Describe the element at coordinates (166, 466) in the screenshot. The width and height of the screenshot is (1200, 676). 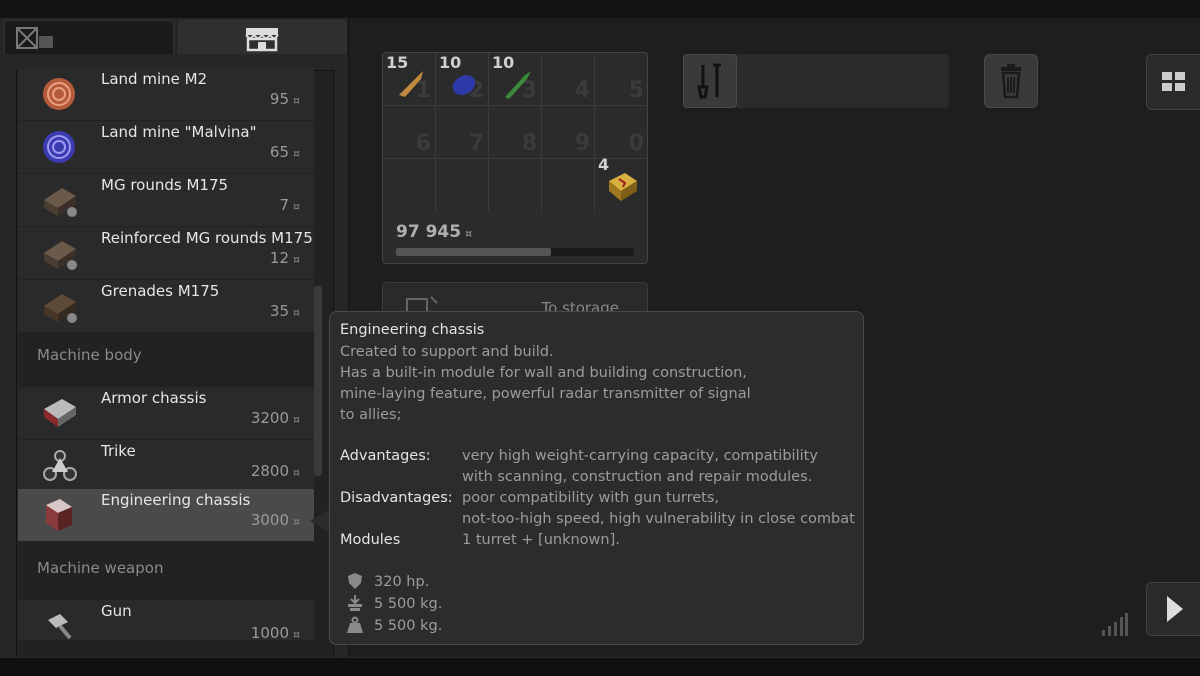
I see `list-item: Trike 2800 ¤` at that location.